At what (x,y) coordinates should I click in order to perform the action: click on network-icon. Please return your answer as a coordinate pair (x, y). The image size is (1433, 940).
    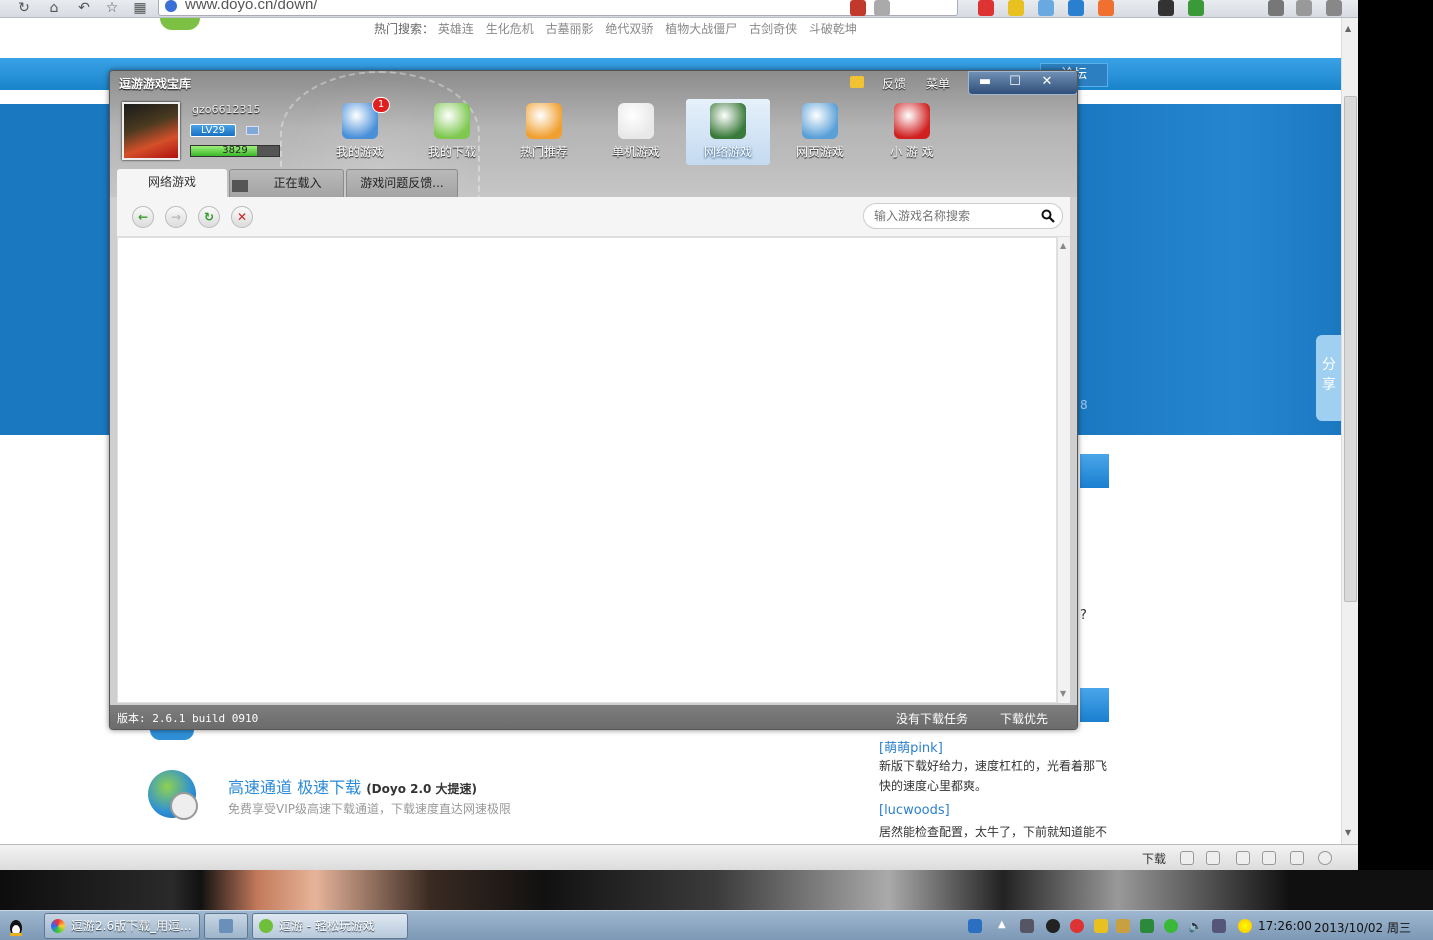
    Looking at the image, I should click on (1219, 926).